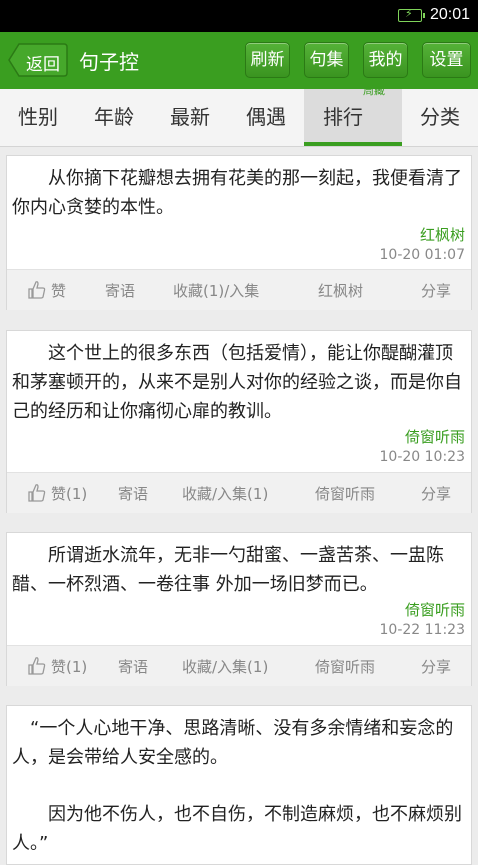  Describe the element at coordinates (43, 65) in the screenshot. I see `back-label: 返回` at that location.